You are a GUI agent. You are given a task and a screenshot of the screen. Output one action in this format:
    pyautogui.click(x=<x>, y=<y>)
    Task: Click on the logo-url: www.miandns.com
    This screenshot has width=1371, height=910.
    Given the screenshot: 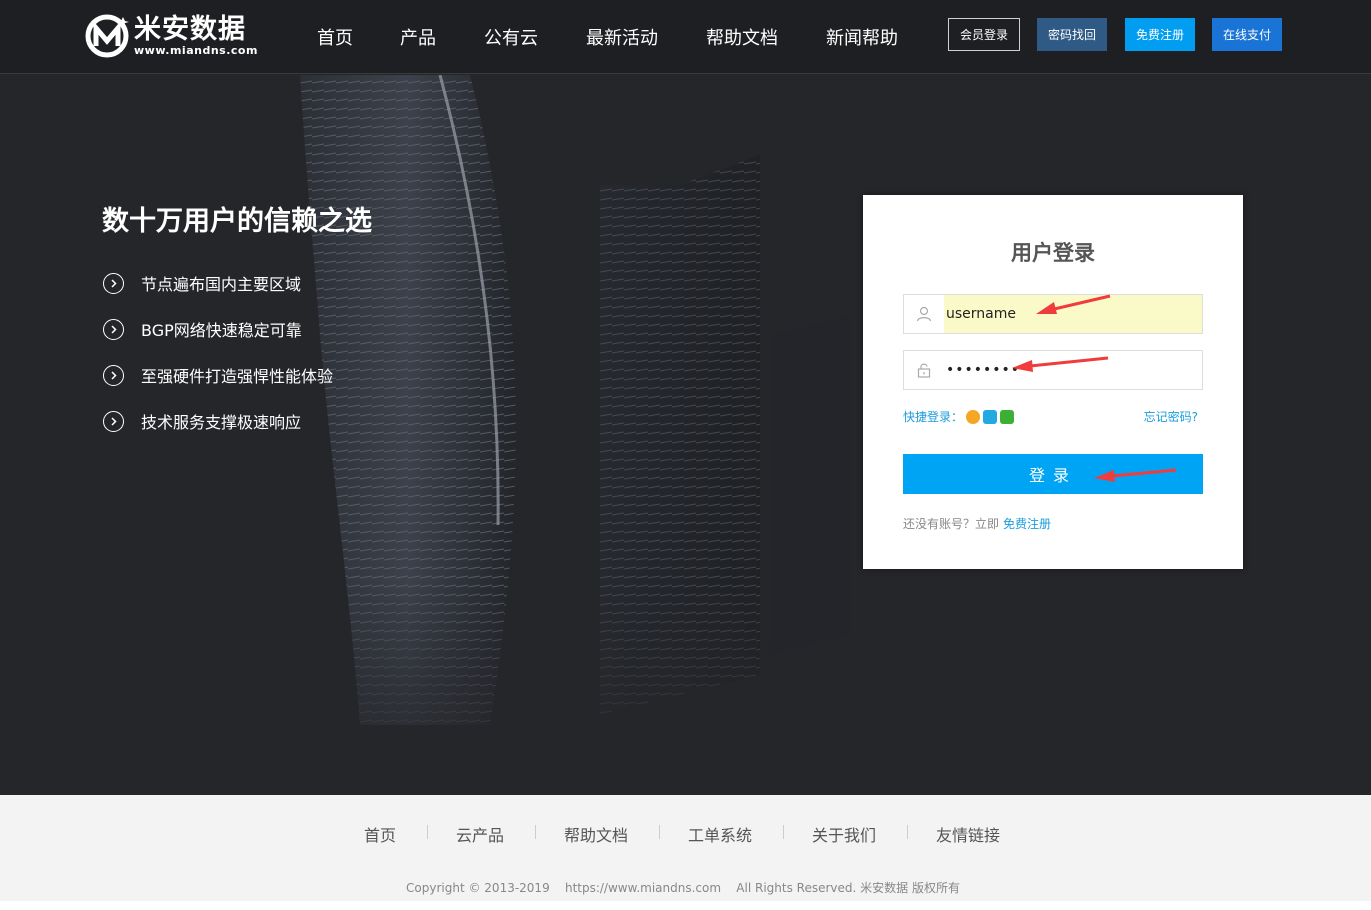 What is the action you would take?
    pyautogui.click(x=196, y=50)
    